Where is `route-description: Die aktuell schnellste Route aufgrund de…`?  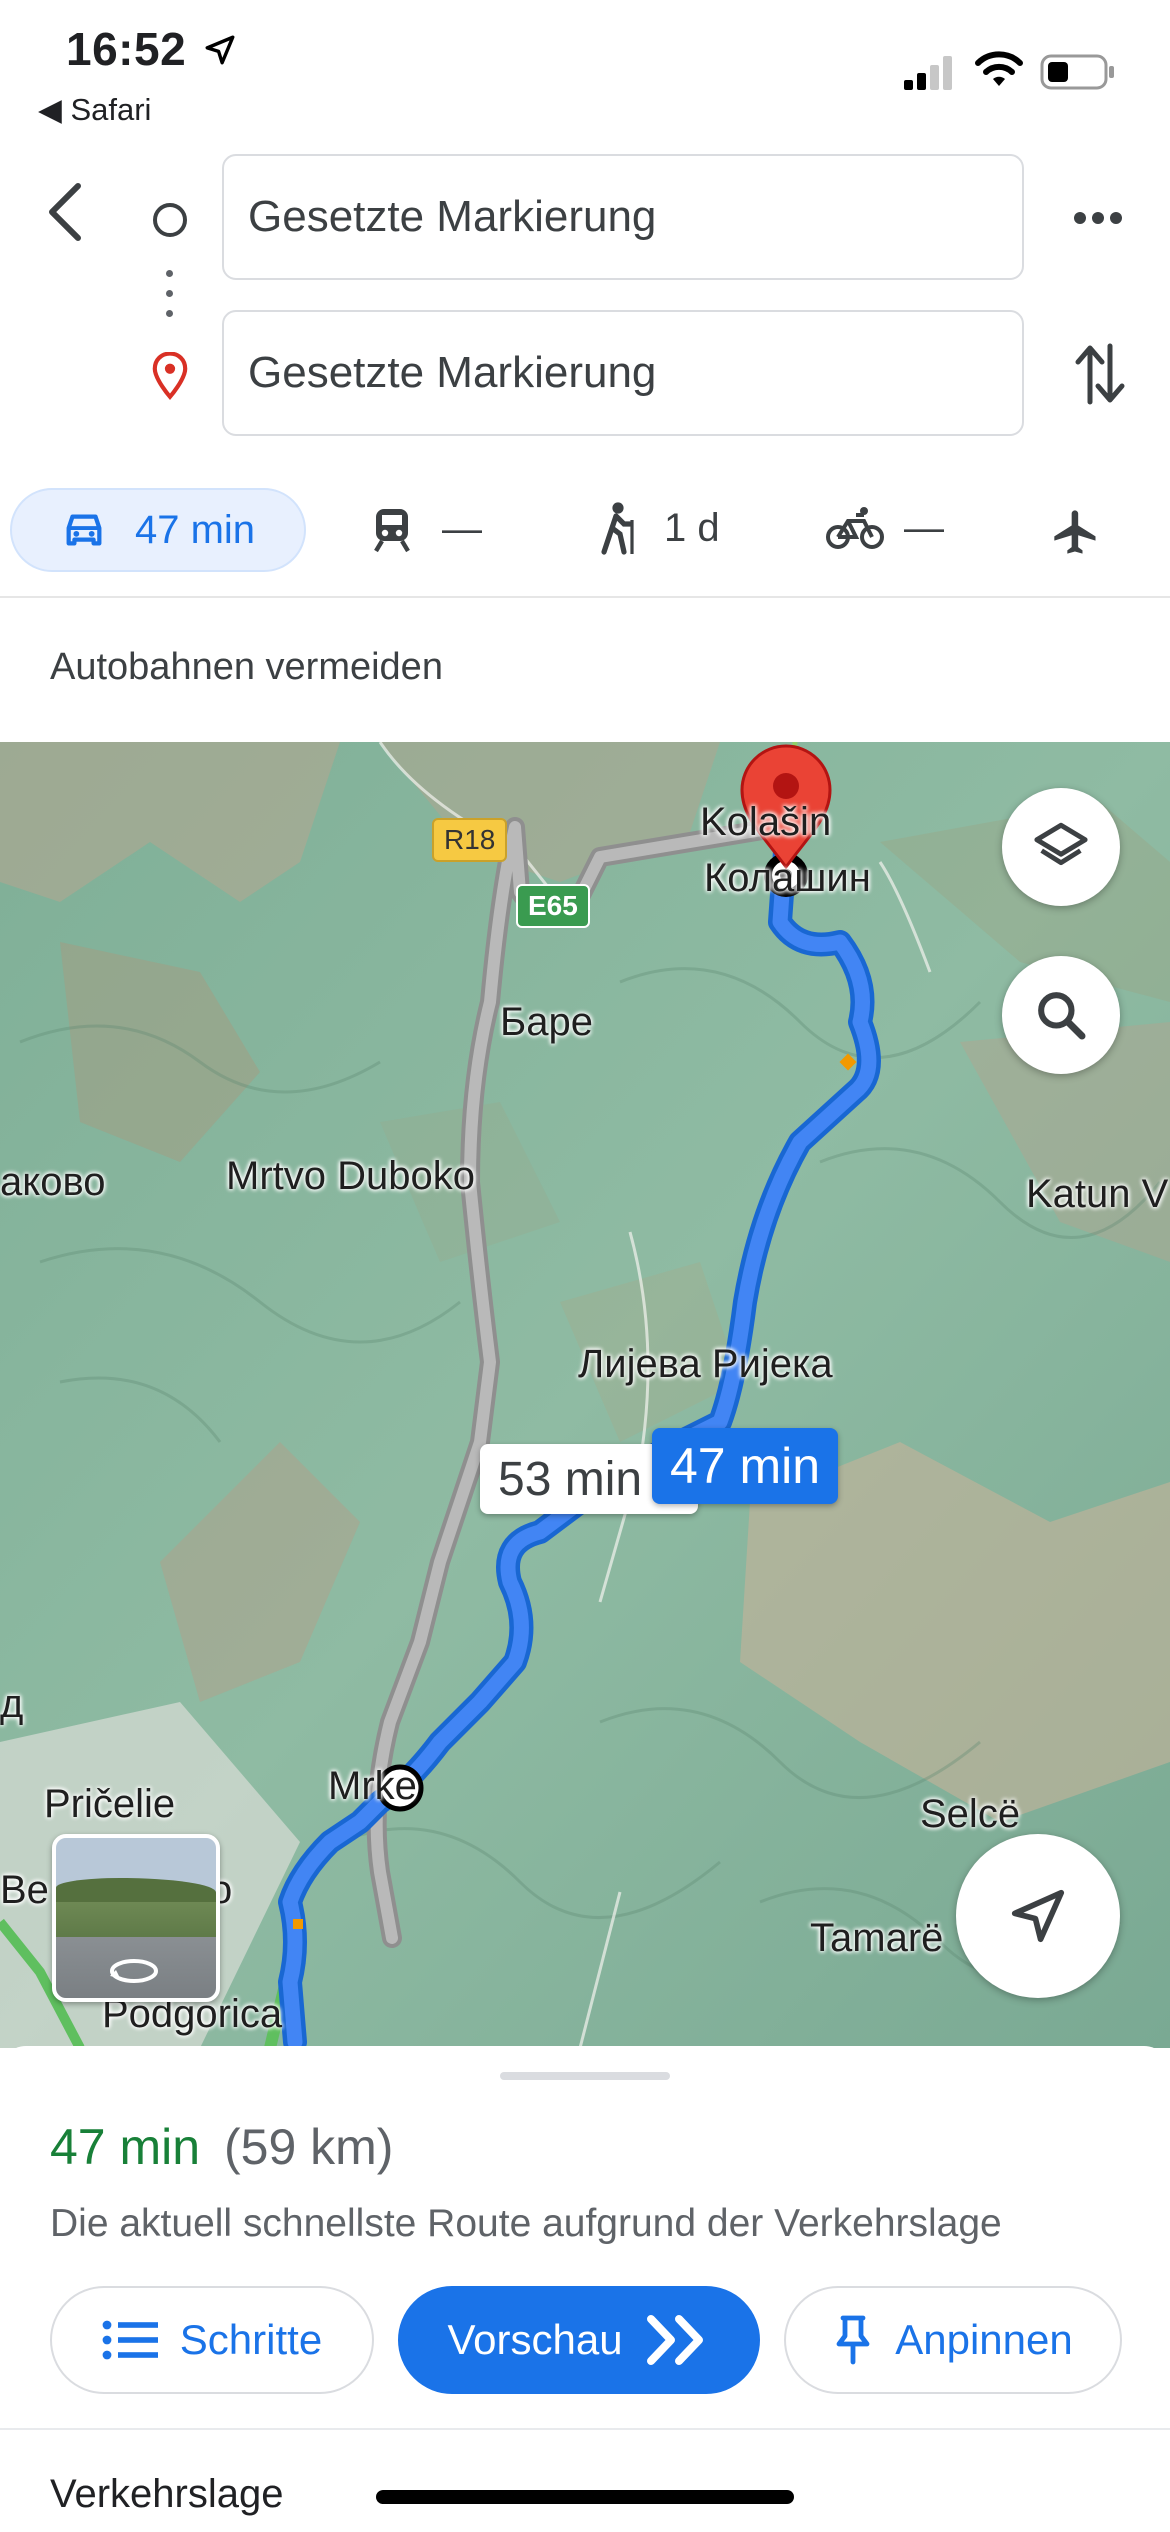 route-description: Die aktuell schnellste Route aufgrund de… is located at coordinates (526, 2223).